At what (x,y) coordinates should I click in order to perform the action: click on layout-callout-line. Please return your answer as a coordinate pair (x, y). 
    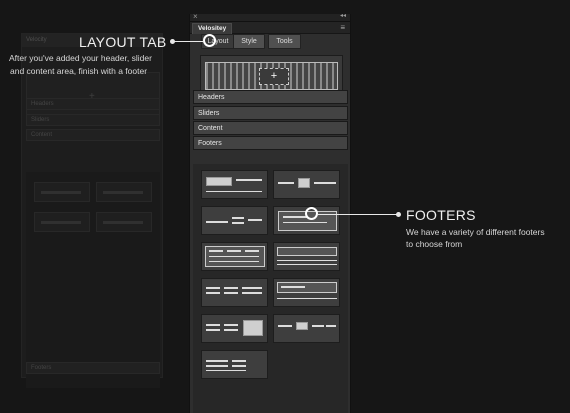
    Looking at the image, I should click on (188, 41).